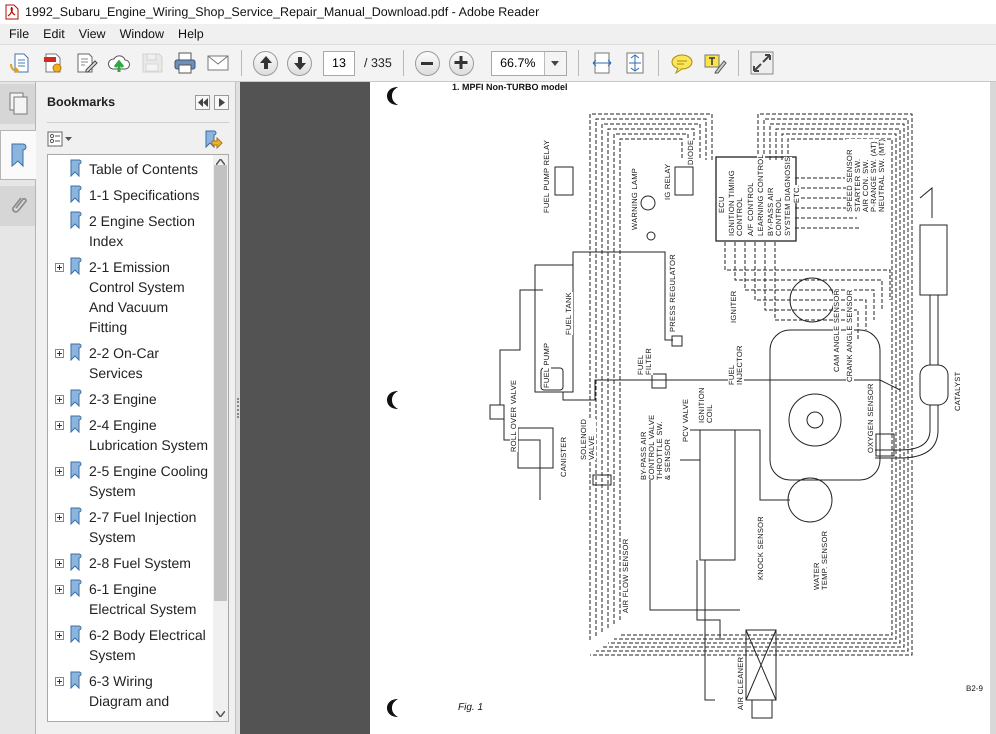 The height and width of the screenshot is (734, 996). What do you see at coordinates (149, 297) in the screenshot?
I see `bookmark-item: 2-1 Emission Control System And Vacuum Fitting` at bounding box center [149, 297].